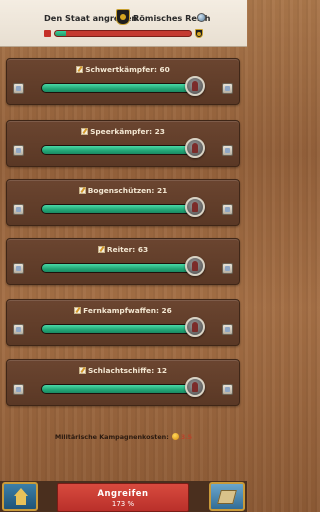  I want to click on strength-progress-bar, so click(123, 33).